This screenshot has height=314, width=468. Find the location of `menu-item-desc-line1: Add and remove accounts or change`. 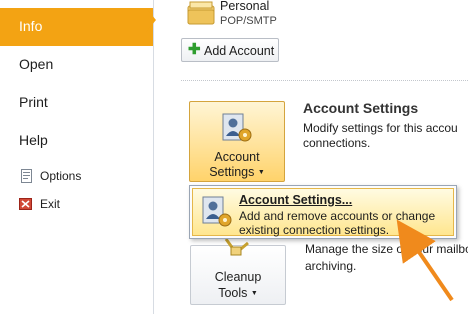

menu-item-desc-line1: Add and remove accounts or change is located at coordinates (337, 216).